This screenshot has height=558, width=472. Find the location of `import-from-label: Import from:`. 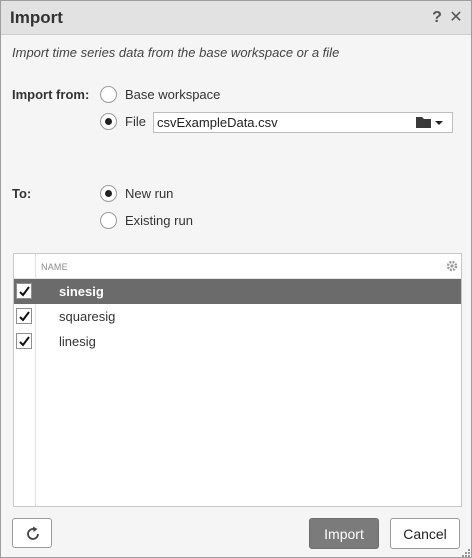

import-from-label: Import from: is located at coordinates (51, 94).